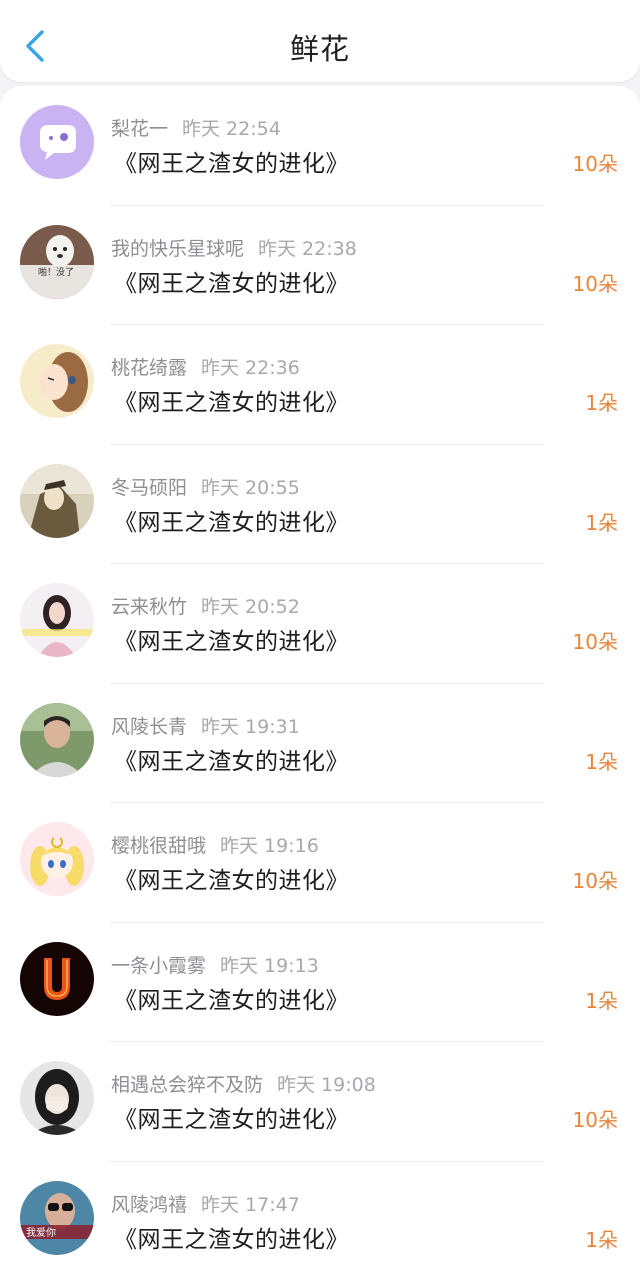 The width and height of the screenshot is (640, 1278). I want to click on user-name: 我的快乐星球呢, so click(177, 249).